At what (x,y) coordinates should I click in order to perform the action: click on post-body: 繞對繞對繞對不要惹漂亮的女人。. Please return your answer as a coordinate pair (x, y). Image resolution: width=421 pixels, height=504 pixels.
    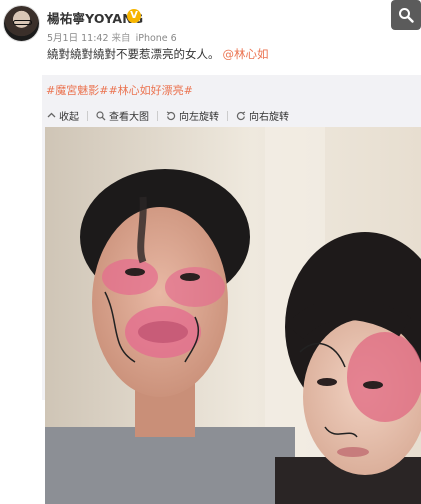
    Looking at the image, I should click on (133, 54).